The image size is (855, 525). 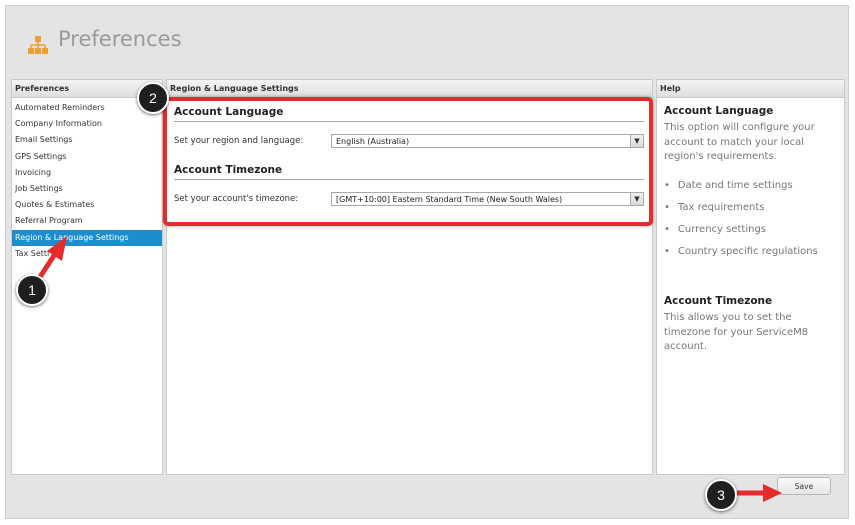 I want to click on arrow-to-sidebar-item, so click(x=51, y=259).